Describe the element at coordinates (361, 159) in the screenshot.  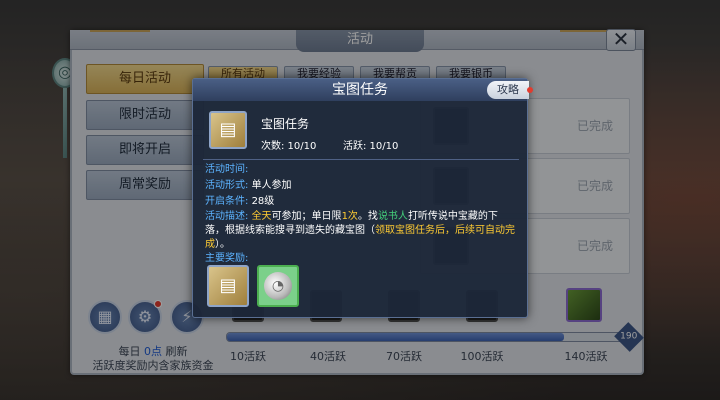
I see `divider` at that location.